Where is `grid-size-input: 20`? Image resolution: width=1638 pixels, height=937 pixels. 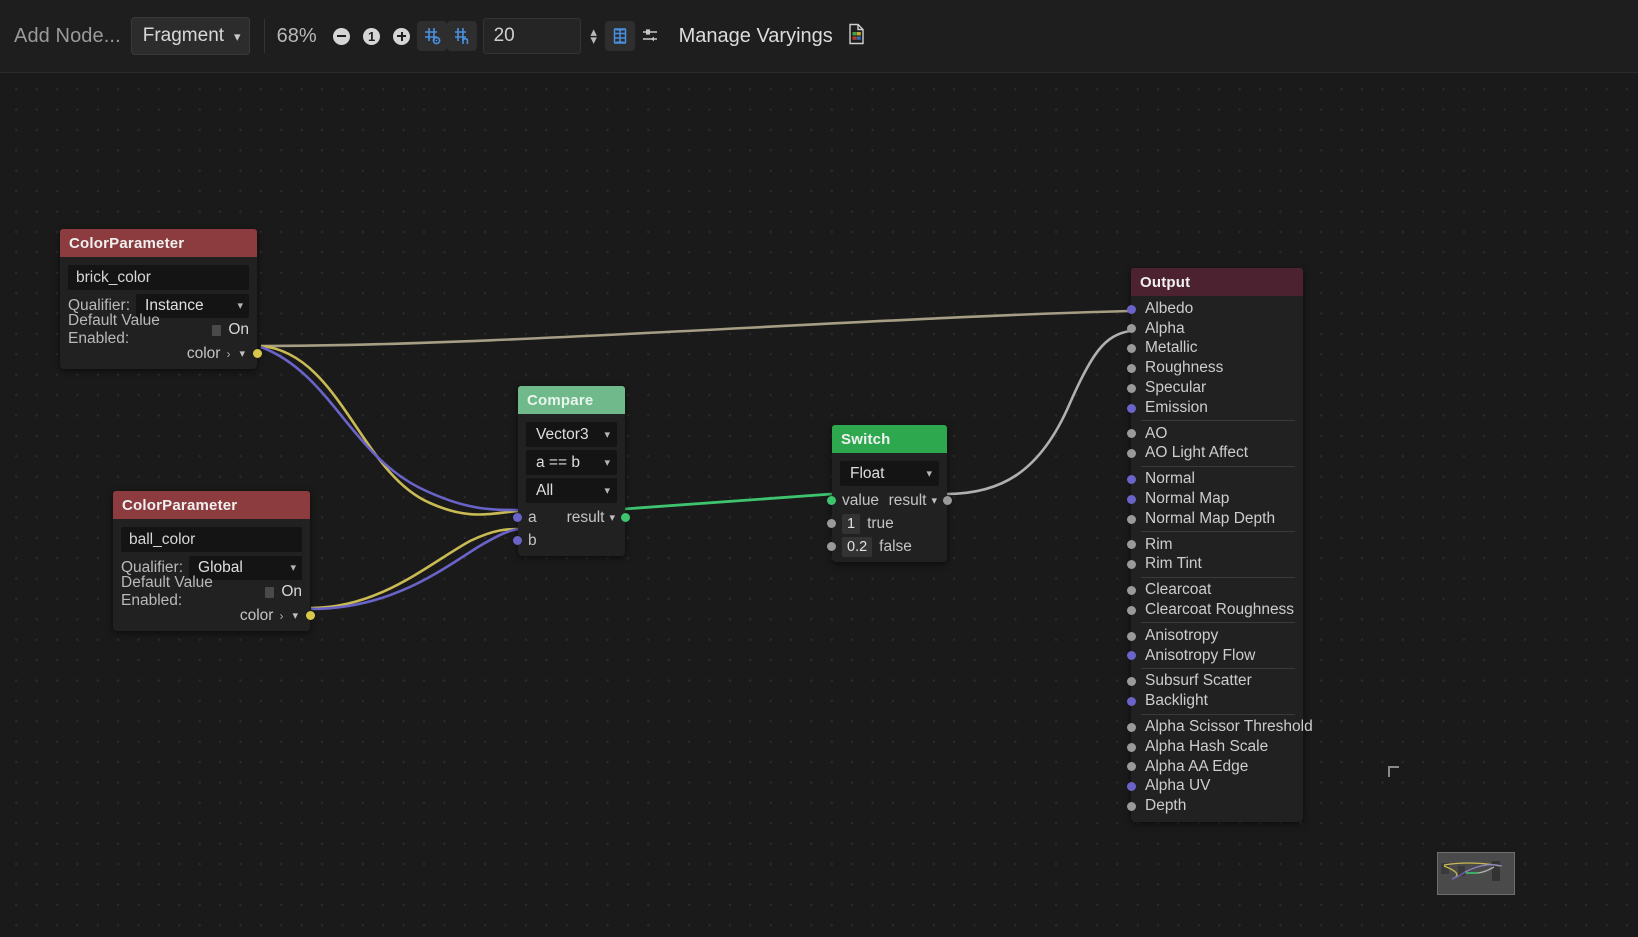
grid-size-input: 20 is located at coordinates (531, 36).